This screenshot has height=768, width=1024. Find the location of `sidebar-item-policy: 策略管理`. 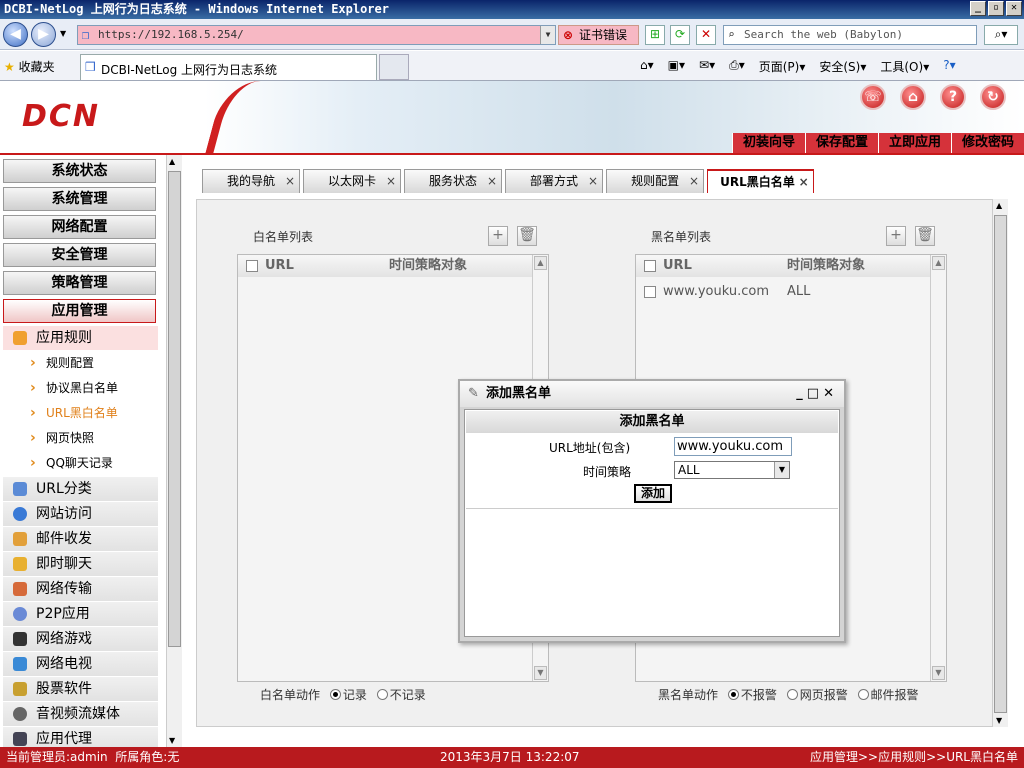

sidebar-item-policy: 策略管理 is located at coordinates (79, 283).